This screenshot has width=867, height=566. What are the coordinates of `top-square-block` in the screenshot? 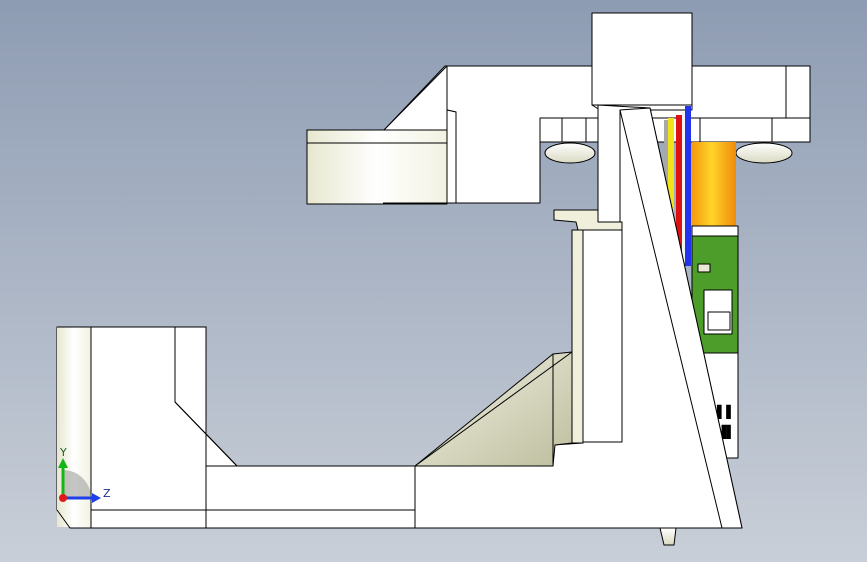 It's located at (642, 59).